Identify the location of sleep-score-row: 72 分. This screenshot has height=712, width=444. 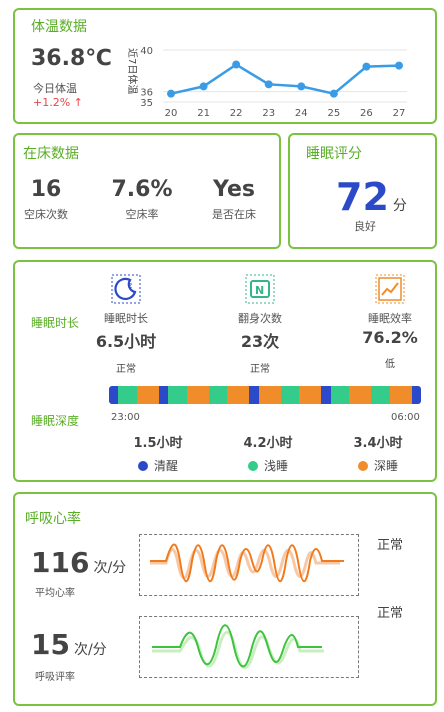
(371, 197).